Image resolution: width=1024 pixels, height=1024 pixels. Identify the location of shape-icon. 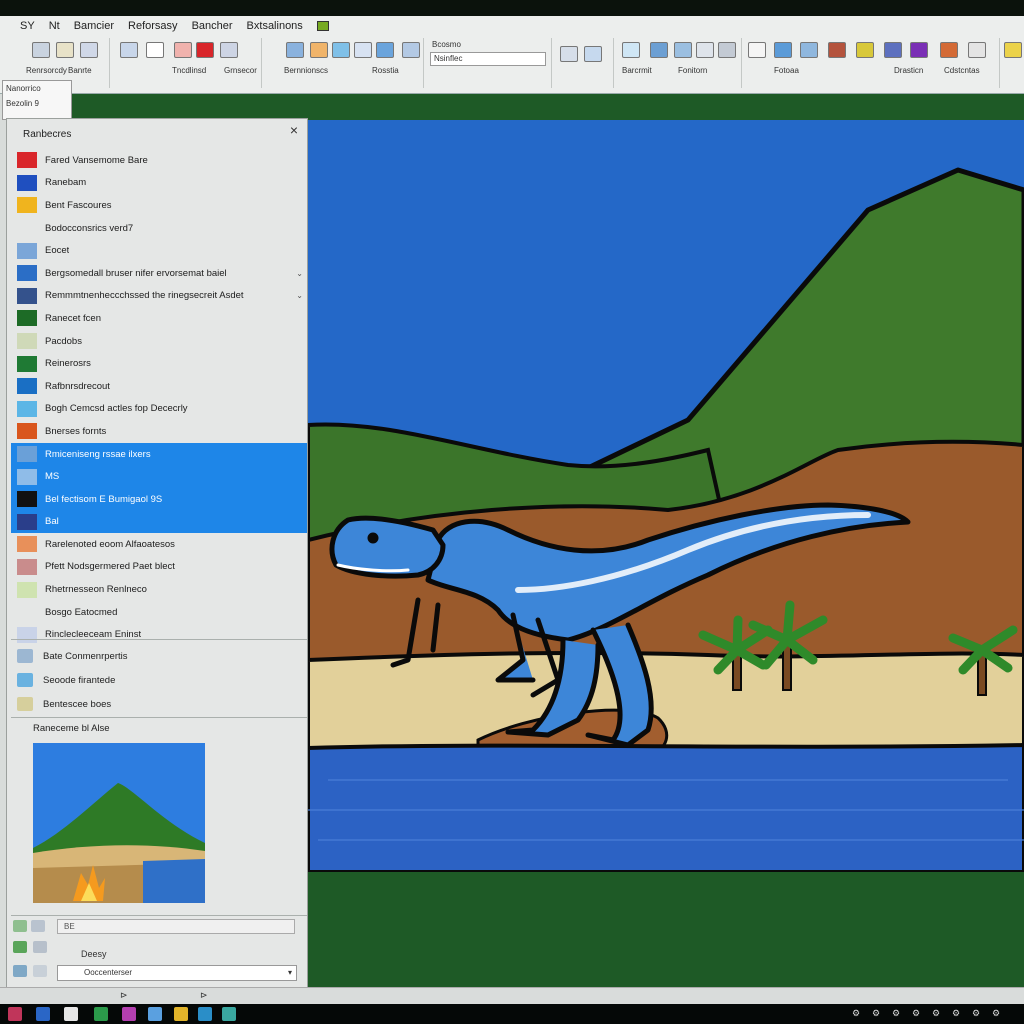
(229, 50).